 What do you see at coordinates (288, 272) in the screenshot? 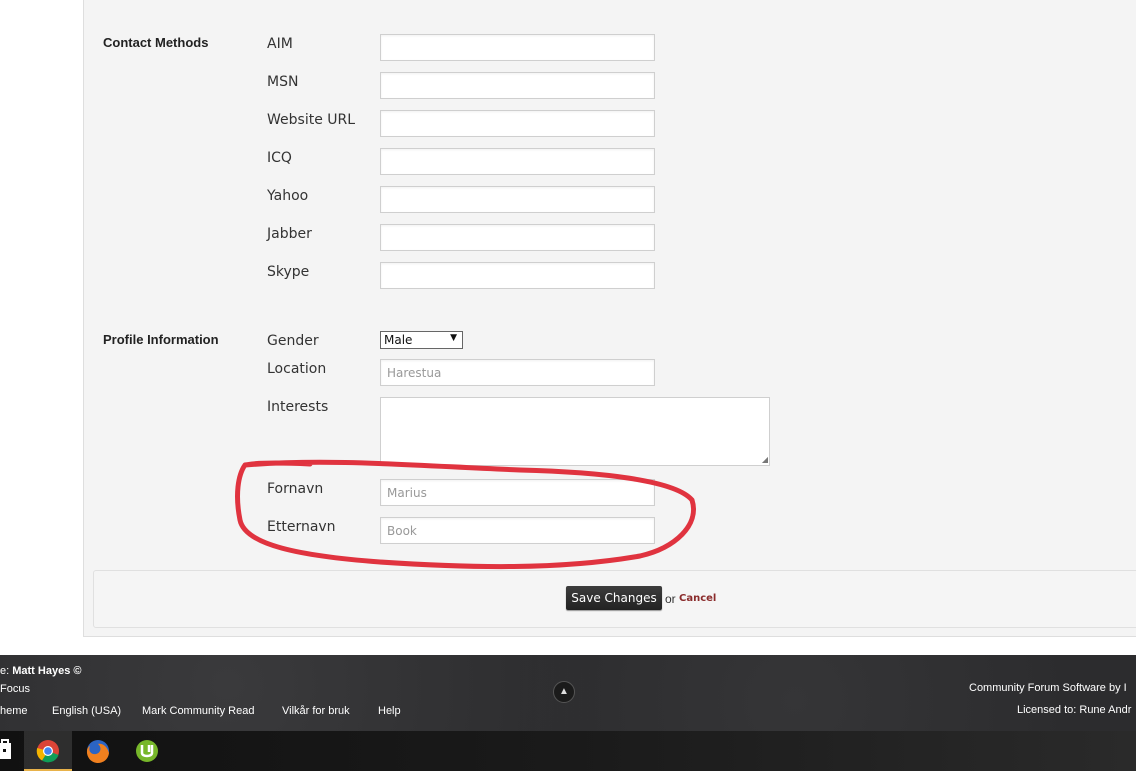
I see `skype-label: Skype` at bounding box center [288, 272].